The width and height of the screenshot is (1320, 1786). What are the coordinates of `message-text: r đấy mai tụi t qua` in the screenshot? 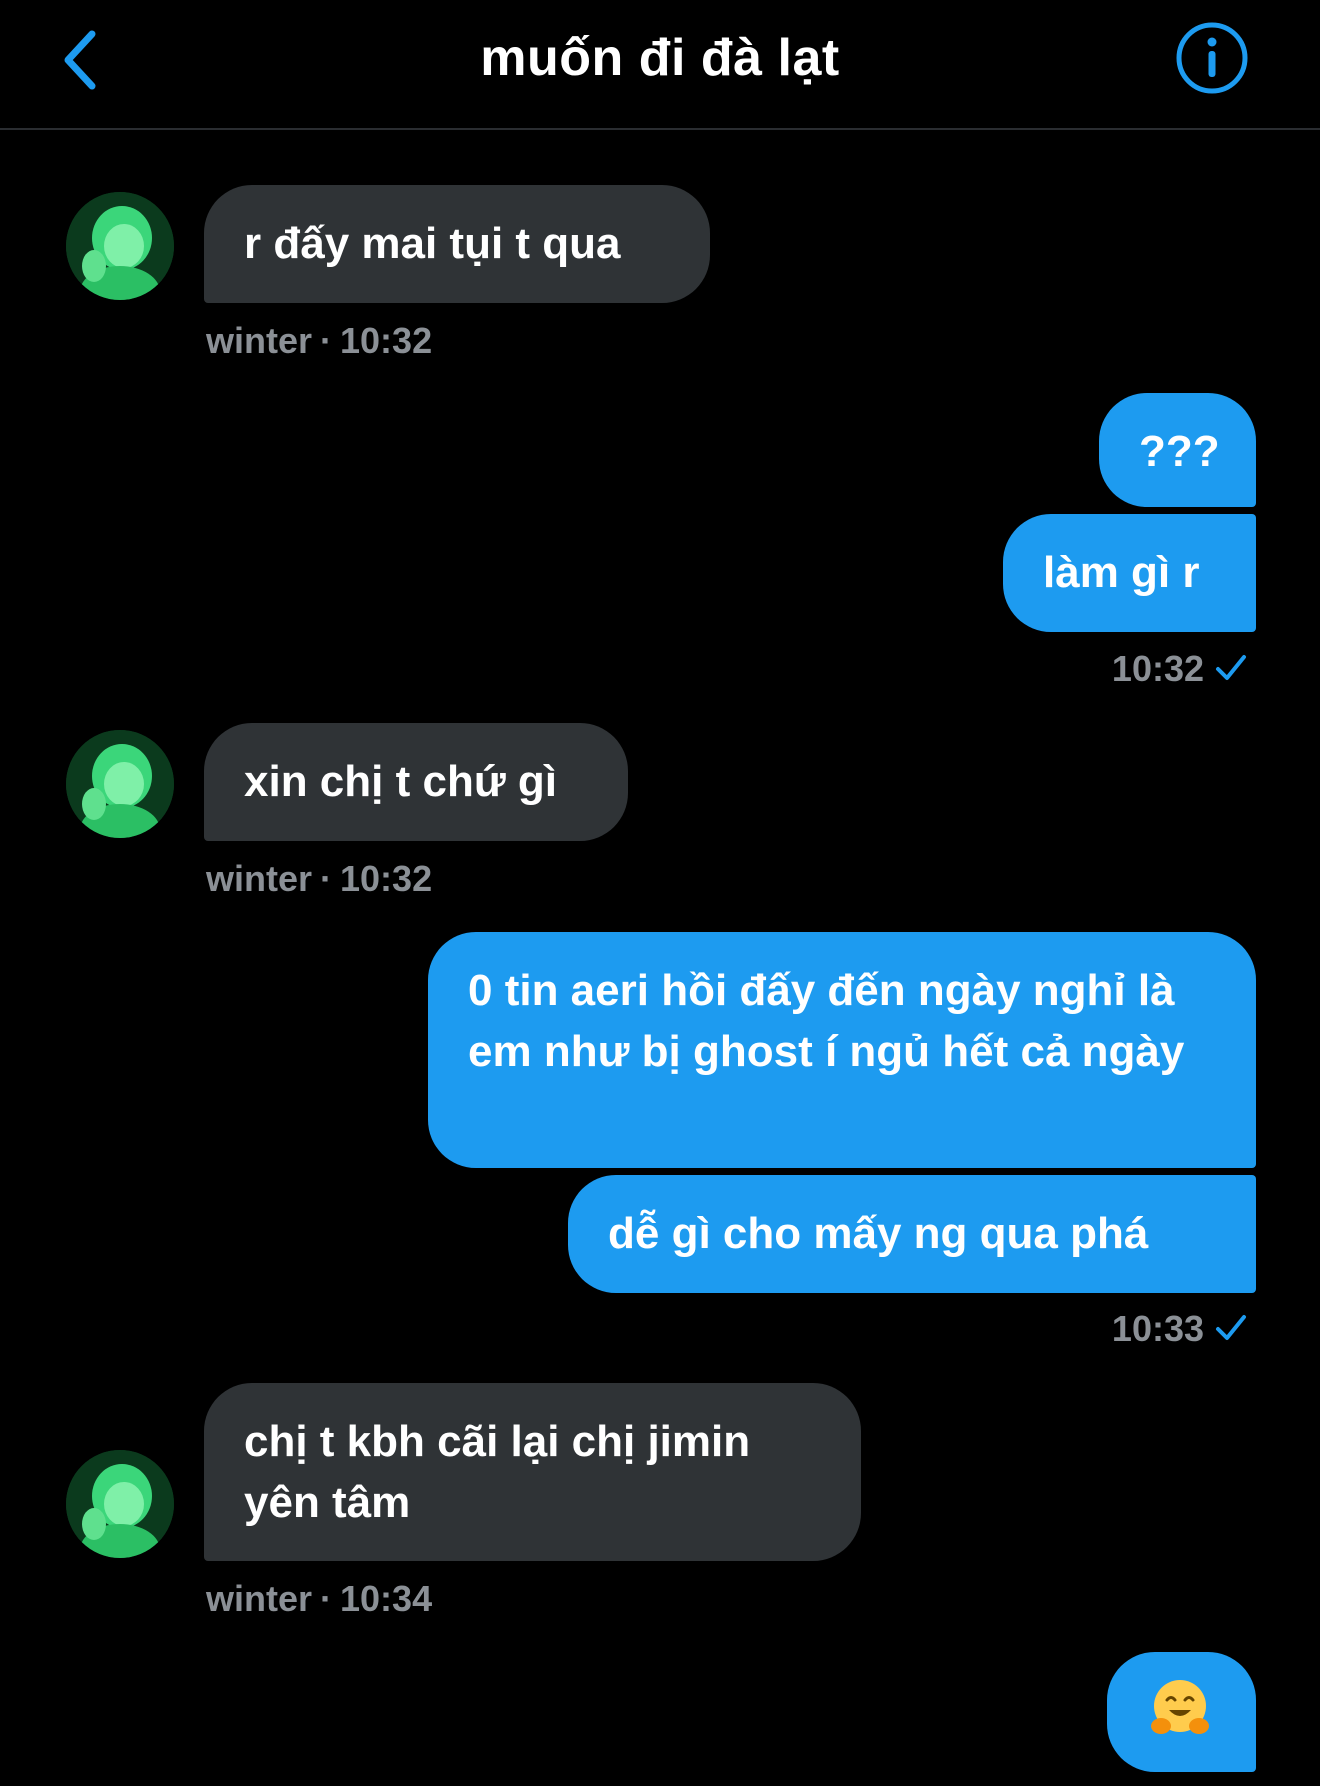 It's located at (432, 243).